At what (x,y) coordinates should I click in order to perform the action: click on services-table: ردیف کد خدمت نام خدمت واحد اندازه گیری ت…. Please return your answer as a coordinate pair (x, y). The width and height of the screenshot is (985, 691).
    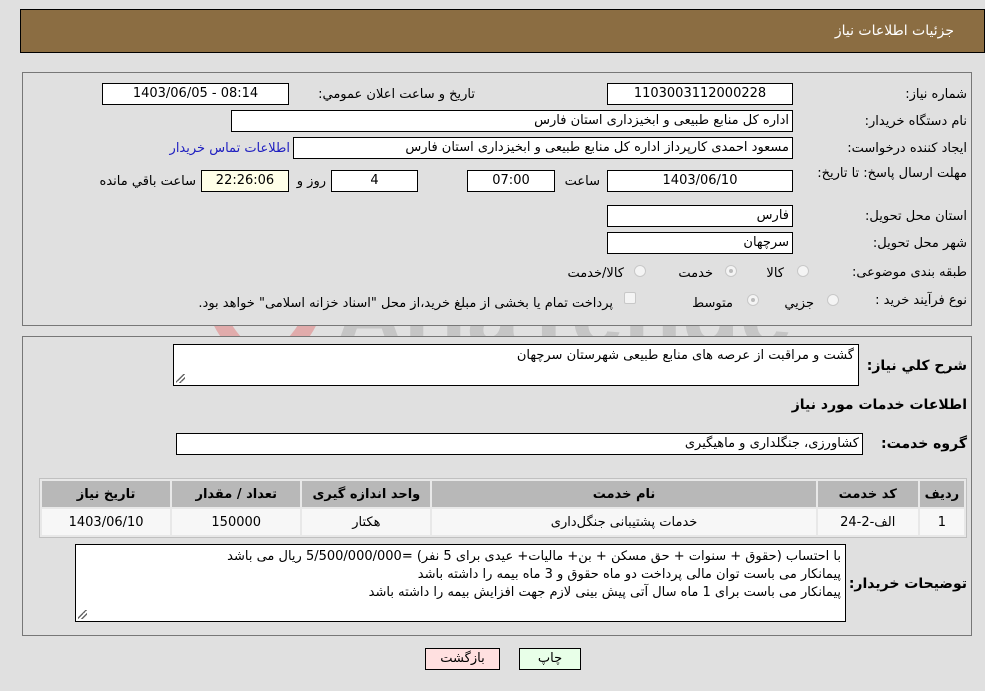
    Looking at the image, I should click on (503, 508).